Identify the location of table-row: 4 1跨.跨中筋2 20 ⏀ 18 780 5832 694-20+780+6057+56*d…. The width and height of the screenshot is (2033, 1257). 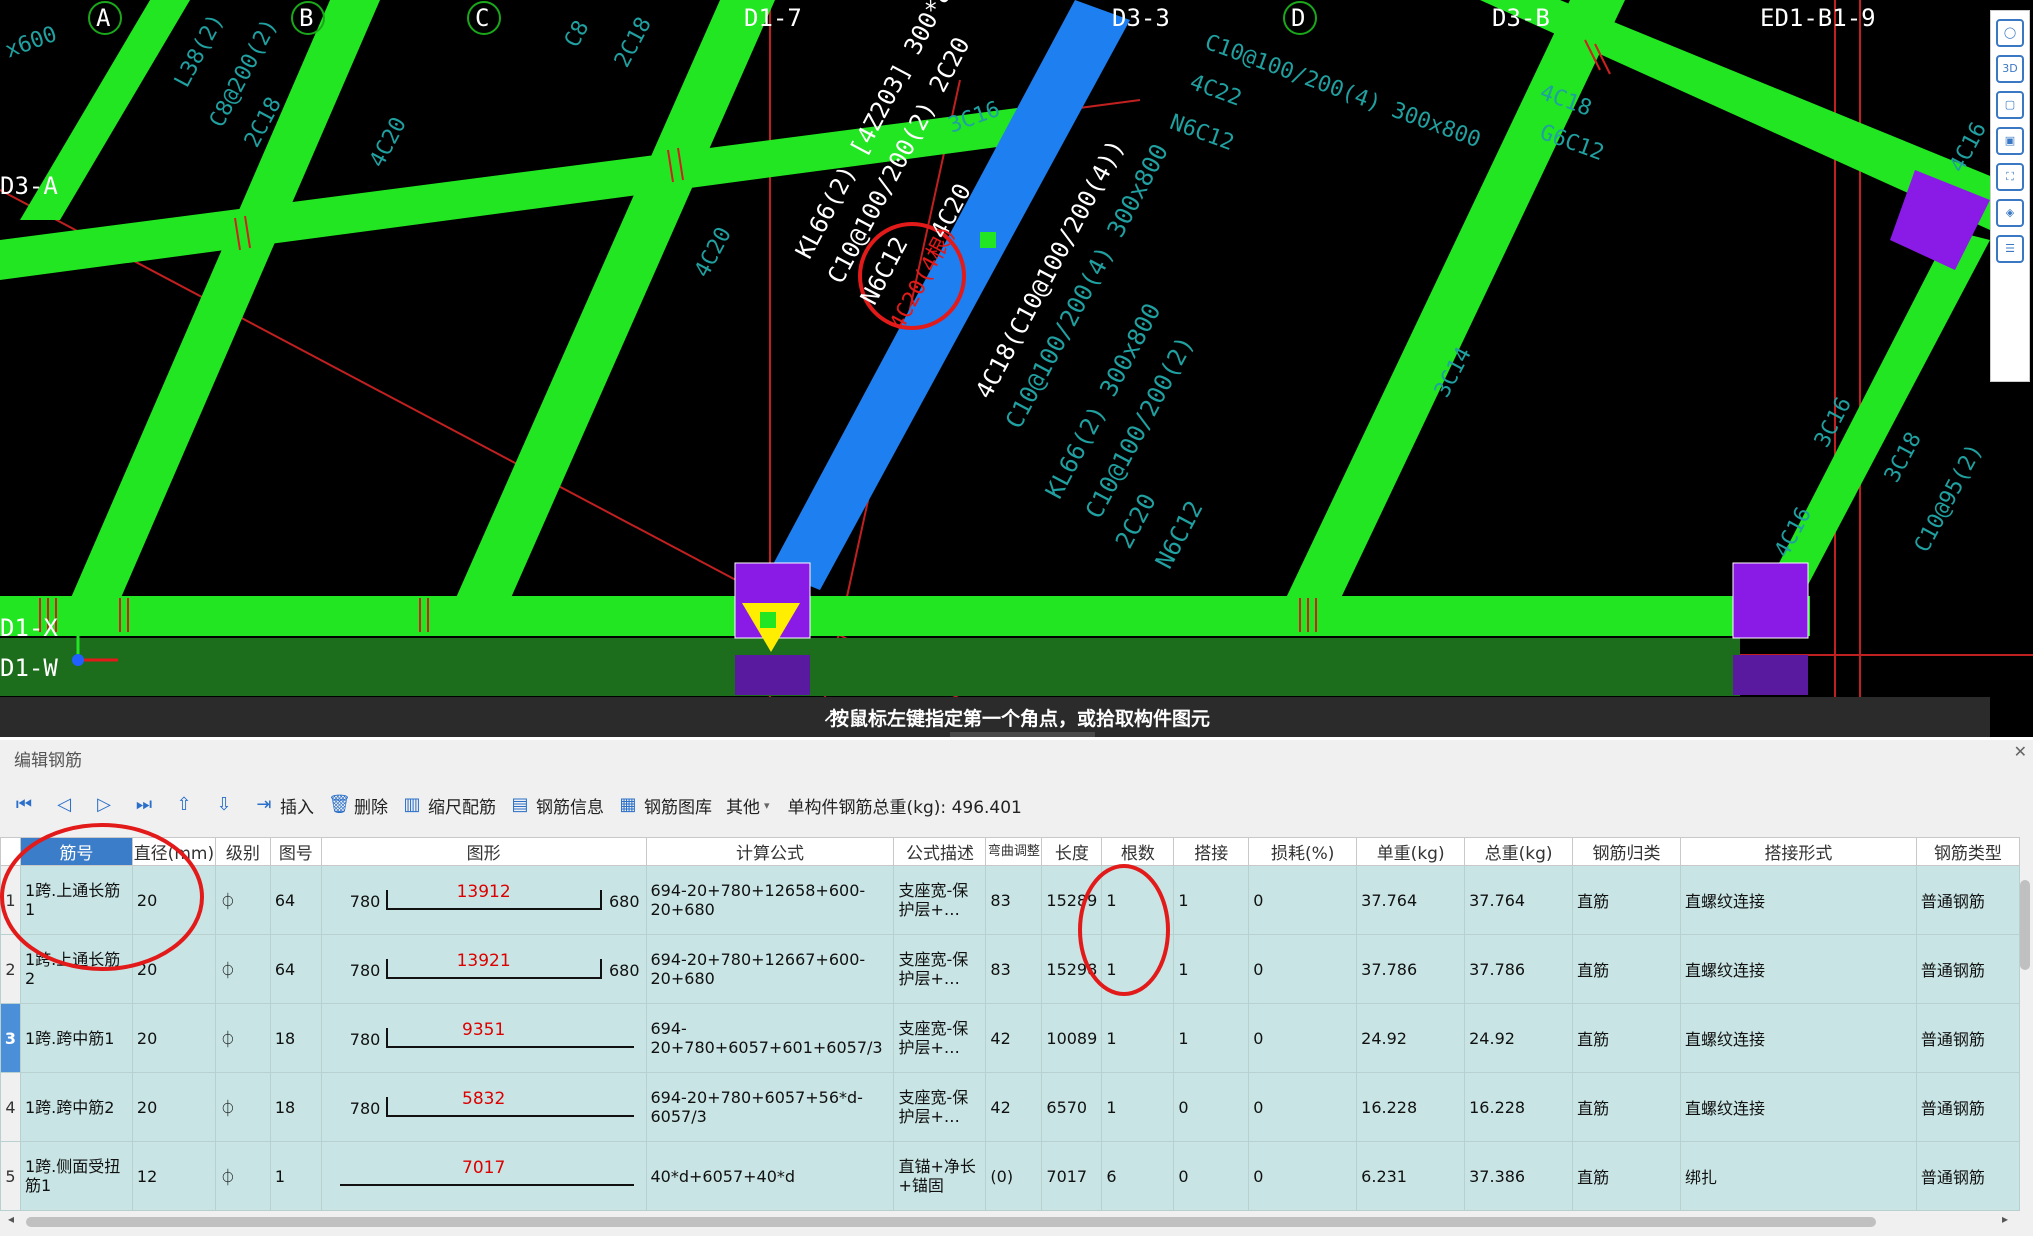
(1010, 1107).